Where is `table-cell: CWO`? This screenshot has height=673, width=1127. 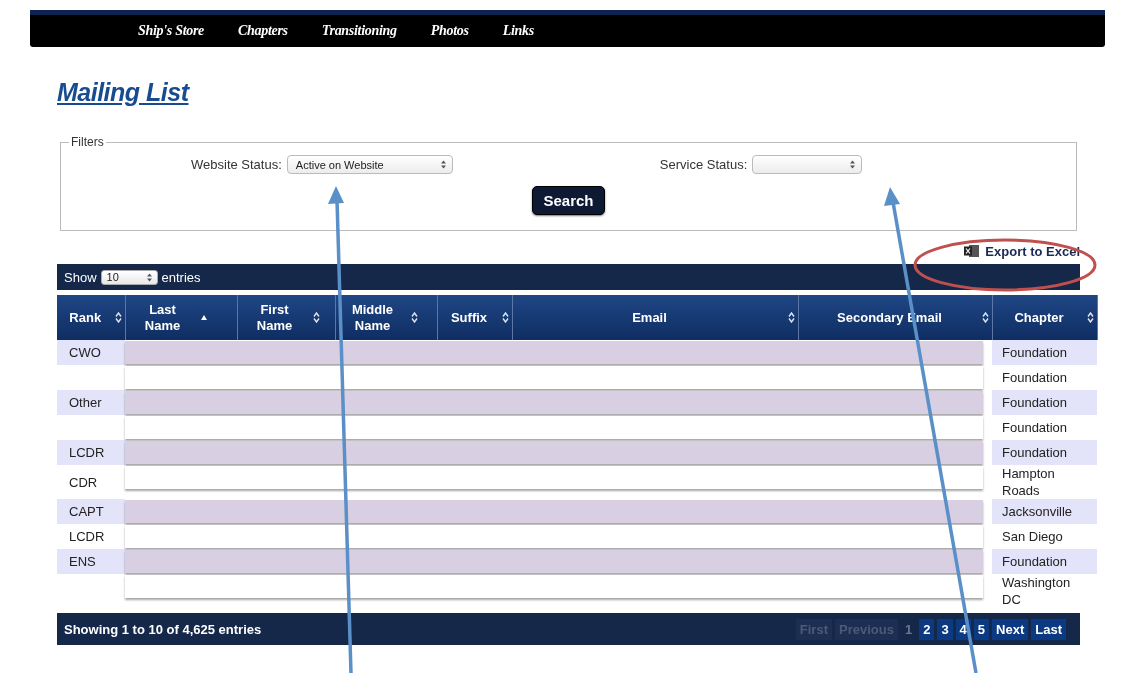
table-cell: CWO is located at coordinates (85, 352).